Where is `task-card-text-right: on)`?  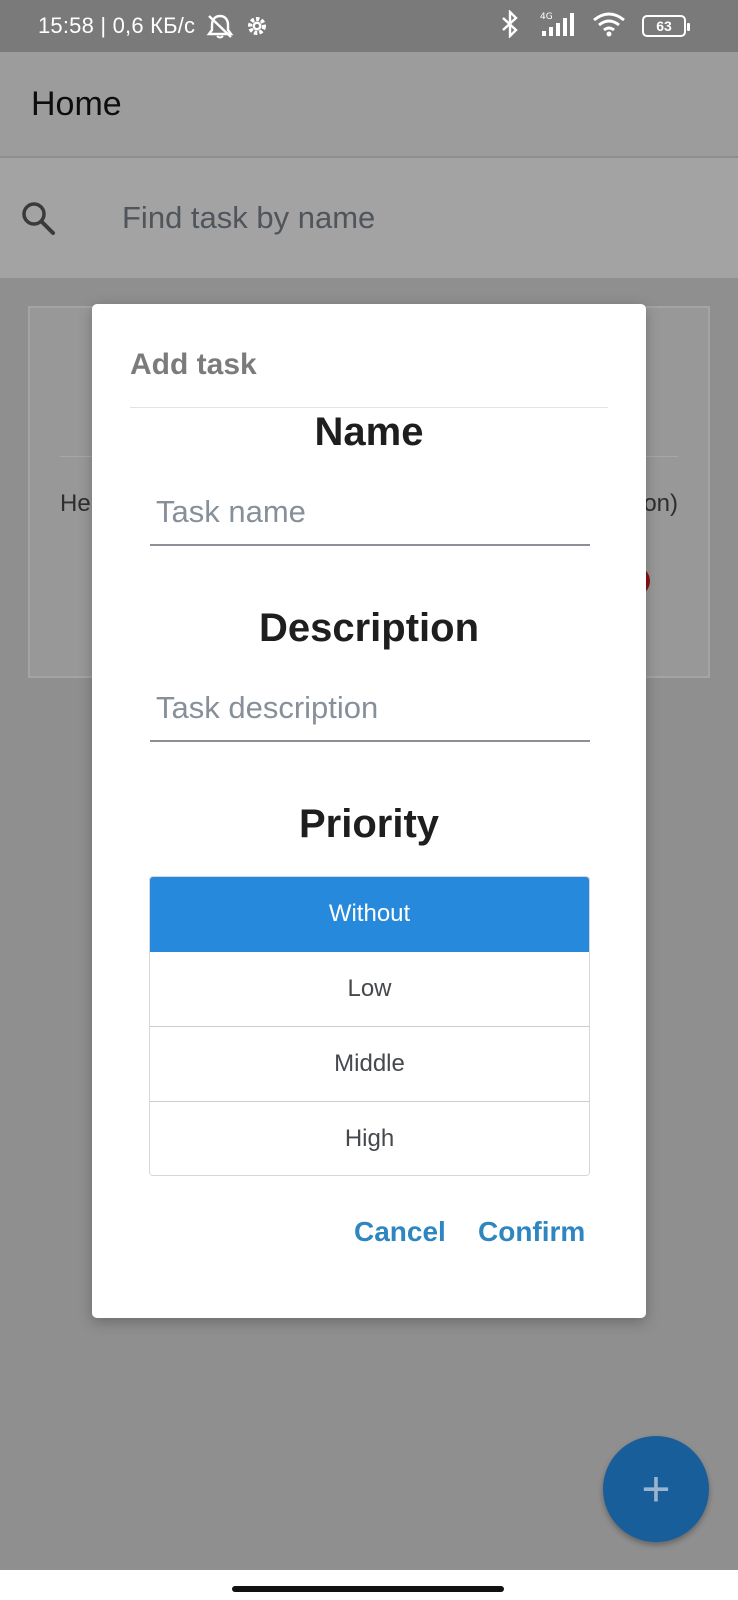
task-card-text-right: on) is located at coordinates (660, 503).